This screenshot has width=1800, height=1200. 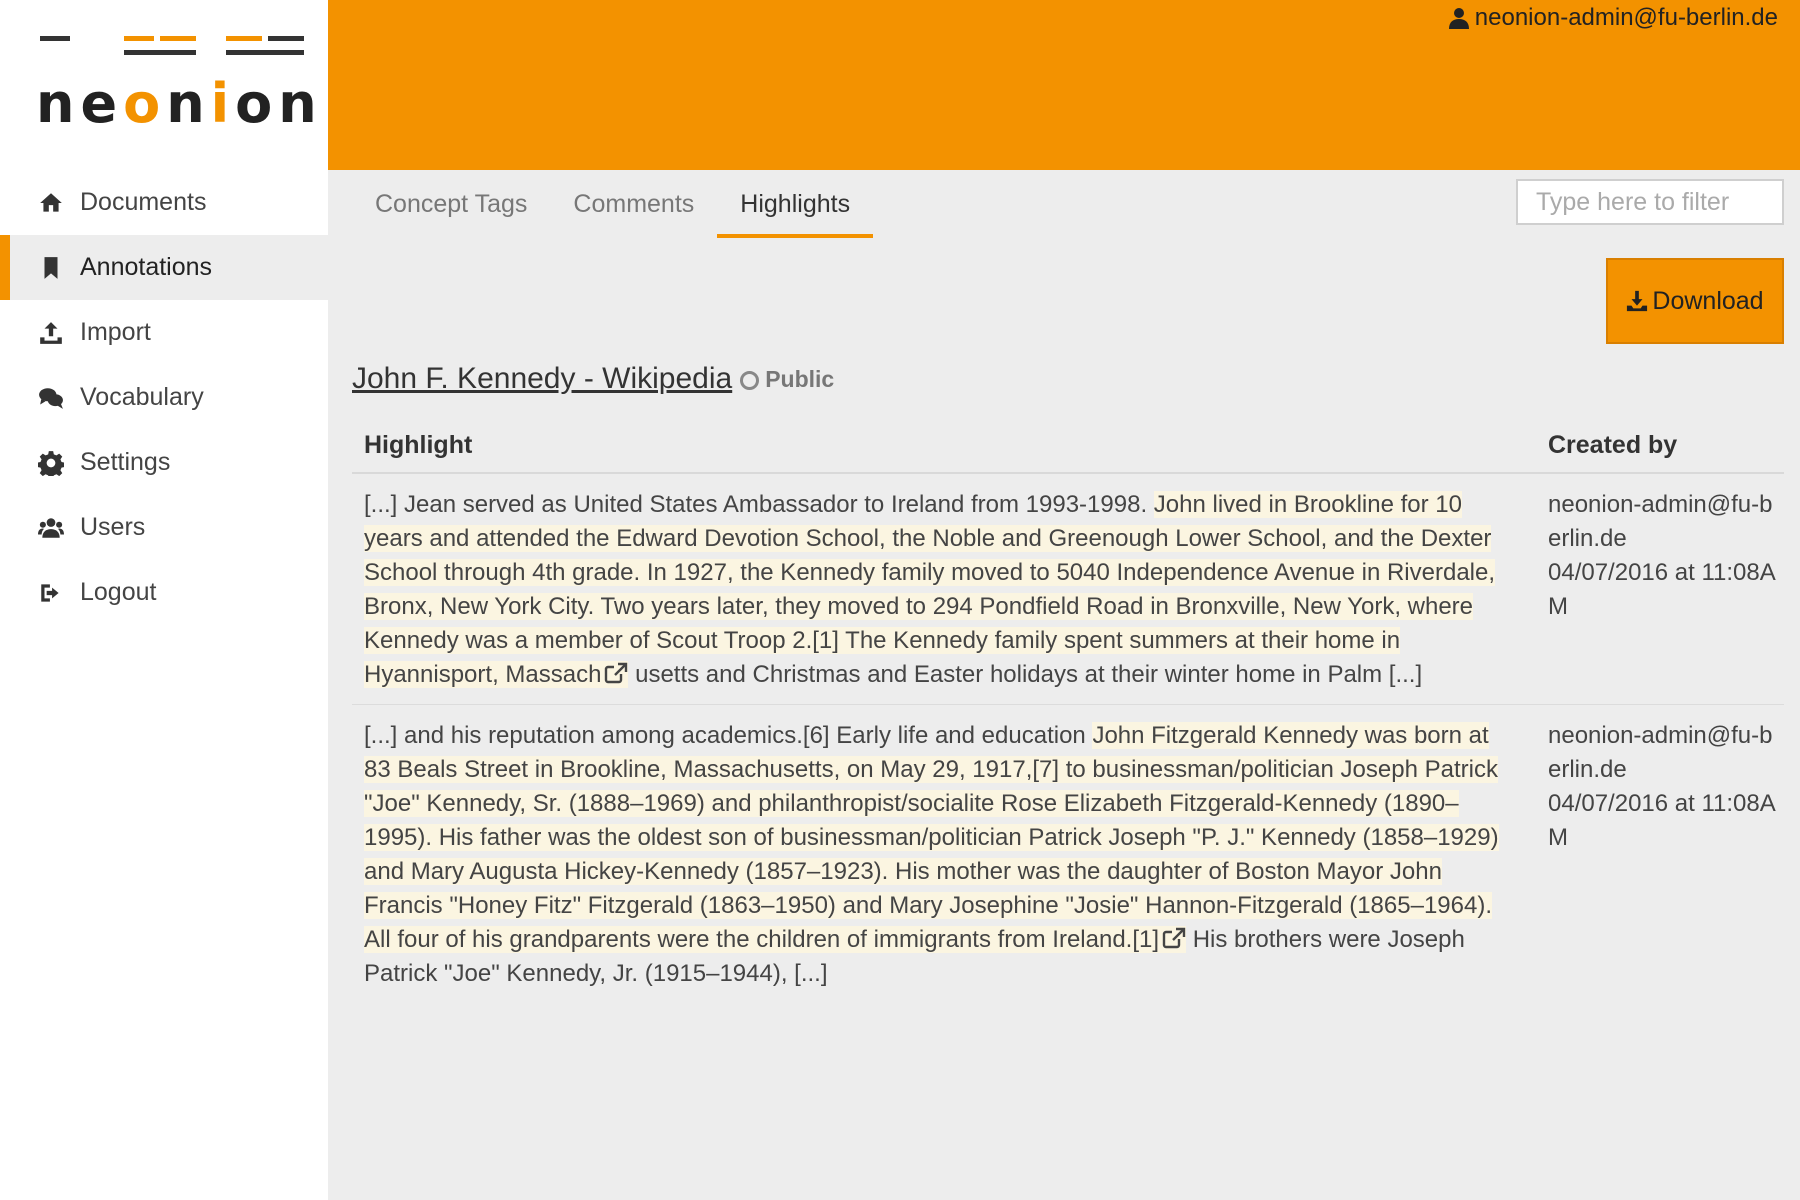 What do you see at coordinates (51, 203) in the screenshot?
I see `home-icon` at bounding box center [51, 203].